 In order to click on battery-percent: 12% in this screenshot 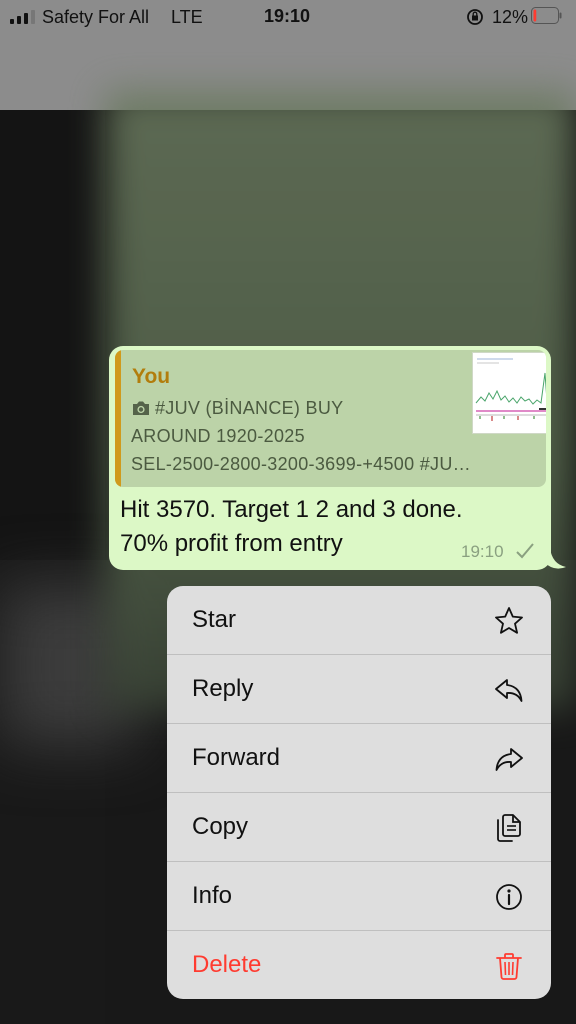, I will do `click(510, 17)`.